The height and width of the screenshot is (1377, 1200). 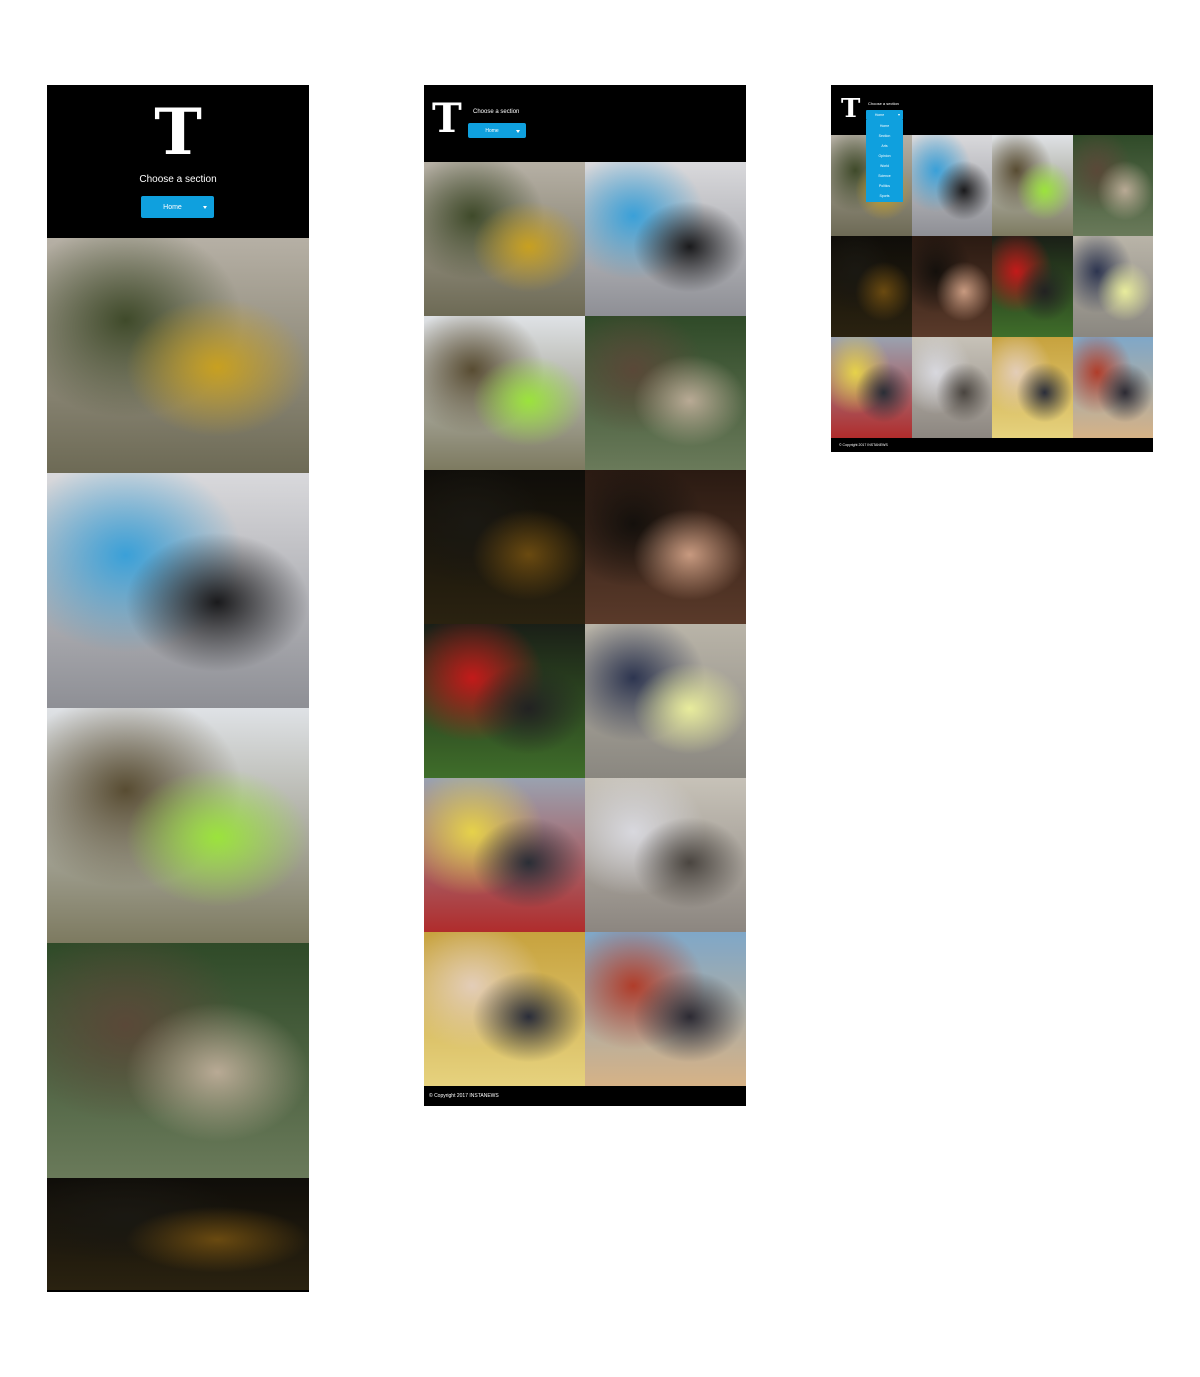 I want to click on dropdown-option: Politics, so click(x=884, y=186).